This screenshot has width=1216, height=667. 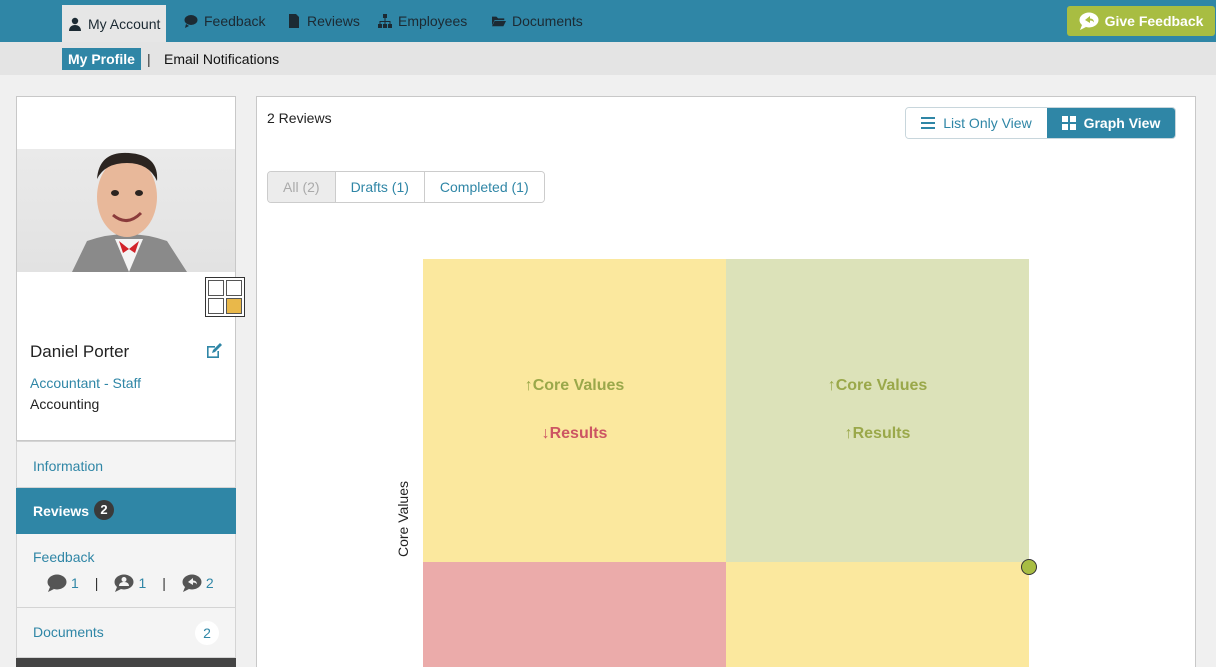 What do you see at coordinates (403, 518) in the screenshot?
I see `y-axis-label: Core Values` at bounding box center [403, 518].